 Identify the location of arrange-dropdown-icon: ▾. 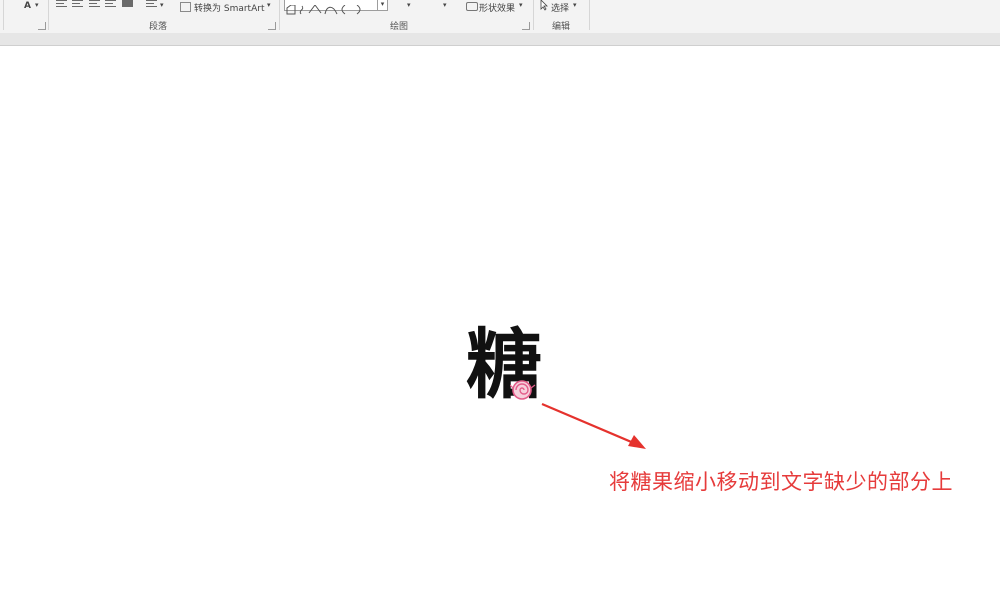
(409, 5).